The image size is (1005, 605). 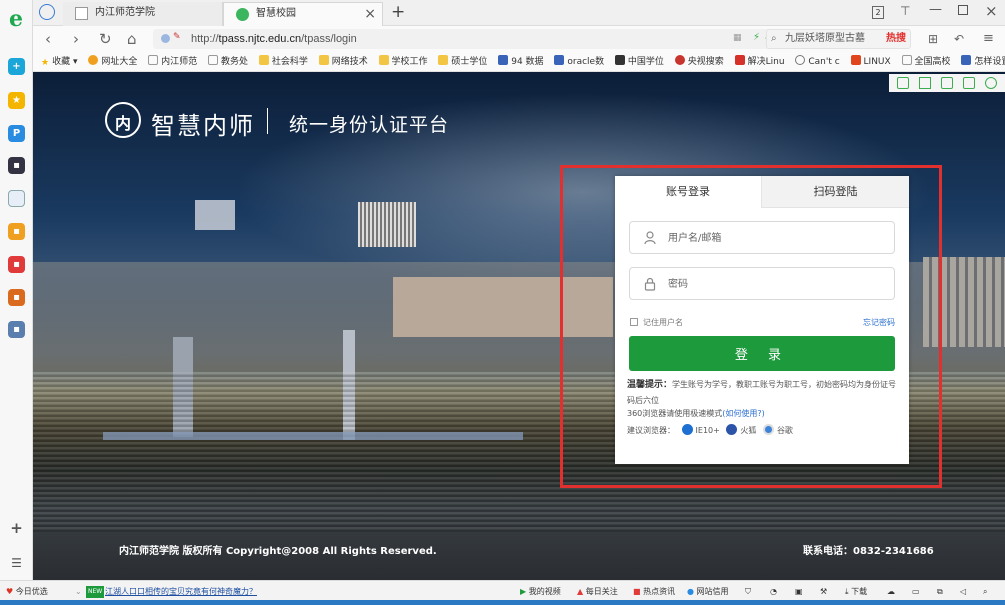 What do you see at coordinates (48, 39) in the screenshot?
I see `back-icon: ‹` at bounding box center [48, 39].